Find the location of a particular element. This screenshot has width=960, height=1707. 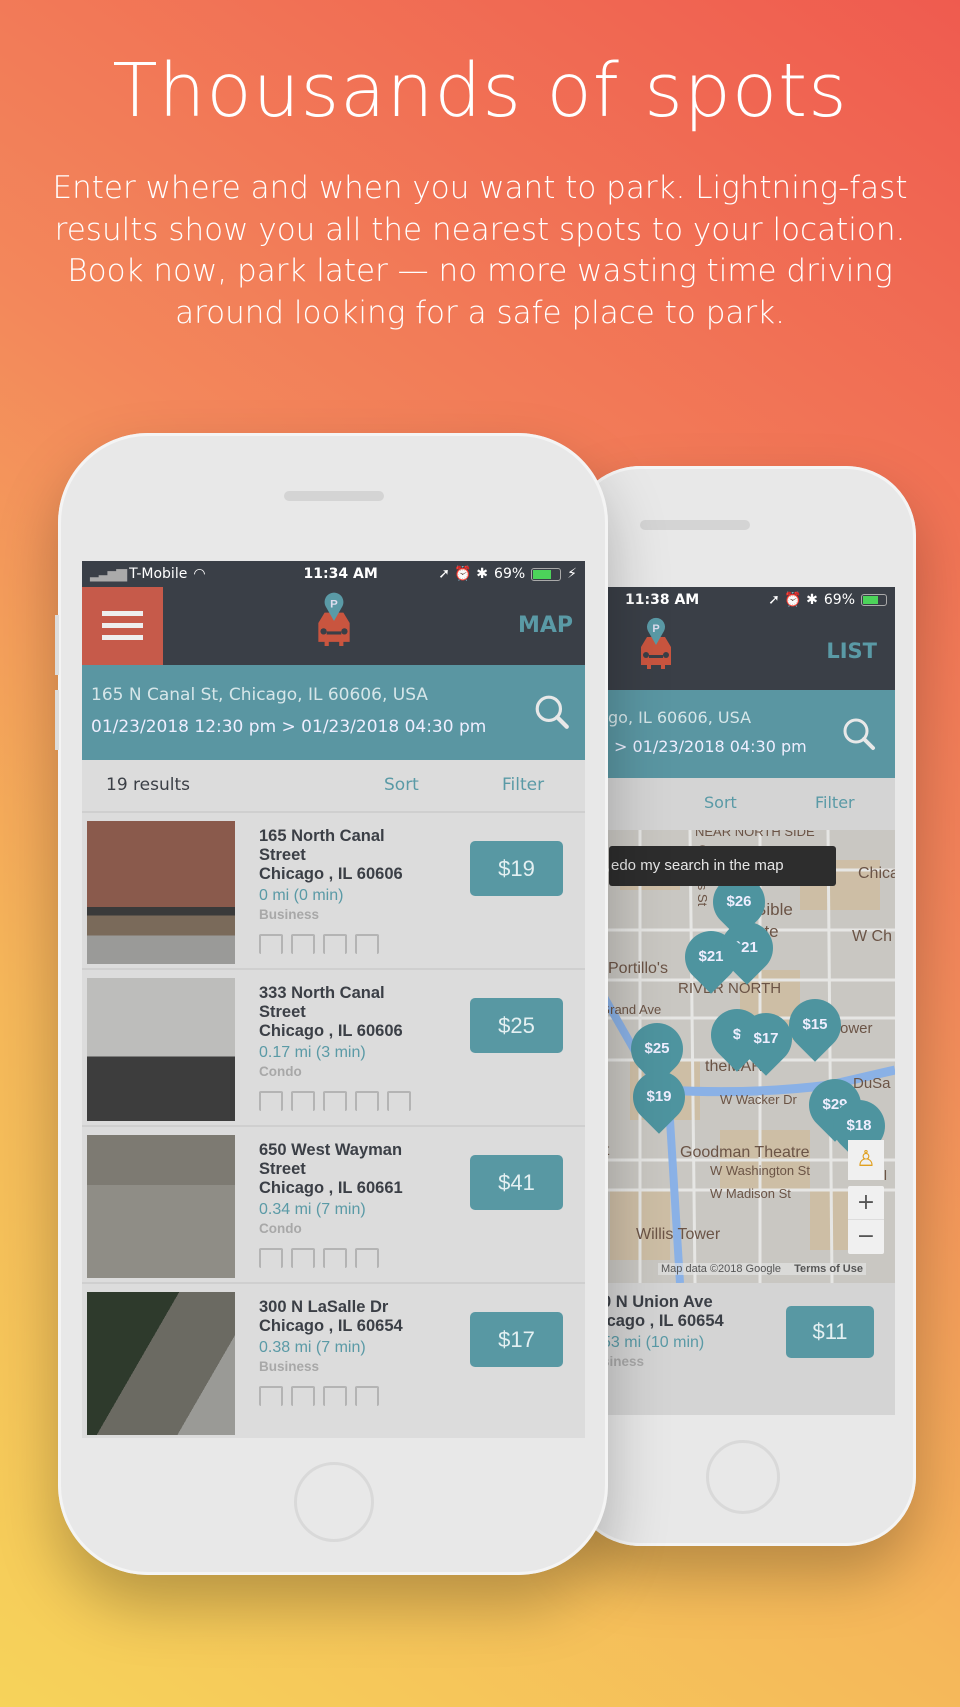

wifi-icon: ◠ is located at coordinates (199, 574).